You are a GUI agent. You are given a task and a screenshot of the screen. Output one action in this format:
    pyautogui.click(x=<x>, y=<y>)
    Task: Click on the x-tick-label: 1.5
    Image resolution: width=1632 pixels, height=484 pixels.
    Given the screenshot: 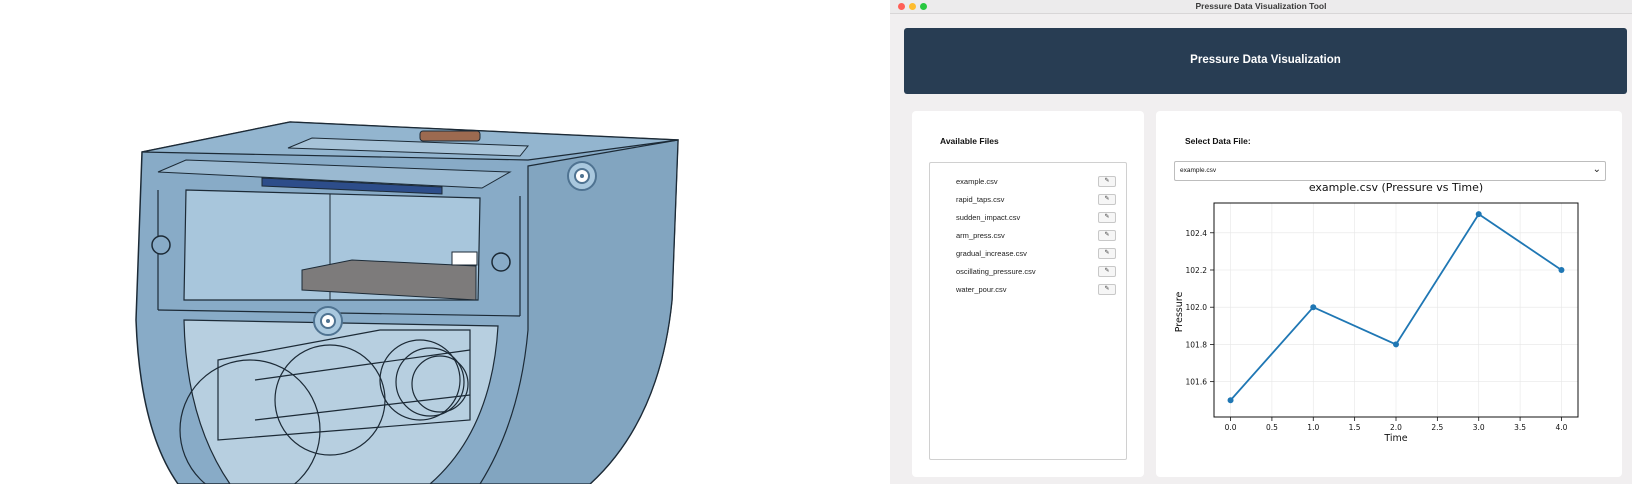 What is the action you would take?
    pyautogui.click(x=1355, y=427)
    